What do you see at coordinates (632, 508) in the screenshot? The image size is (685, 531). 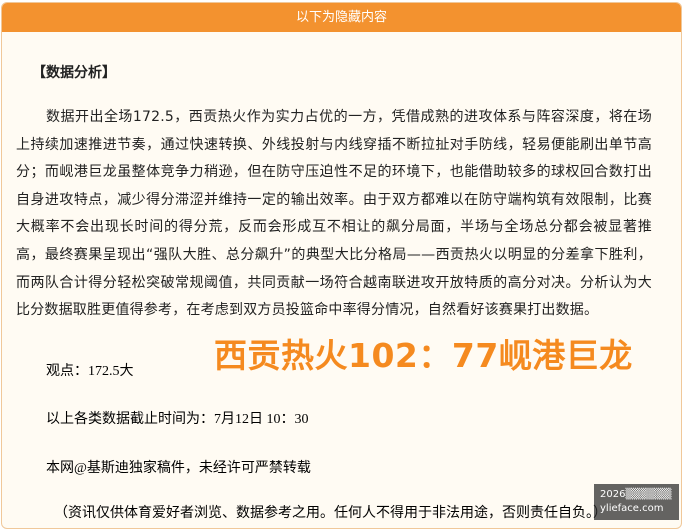 I see `watermark-url: ylieface.com` at bounding box center [632, 508].